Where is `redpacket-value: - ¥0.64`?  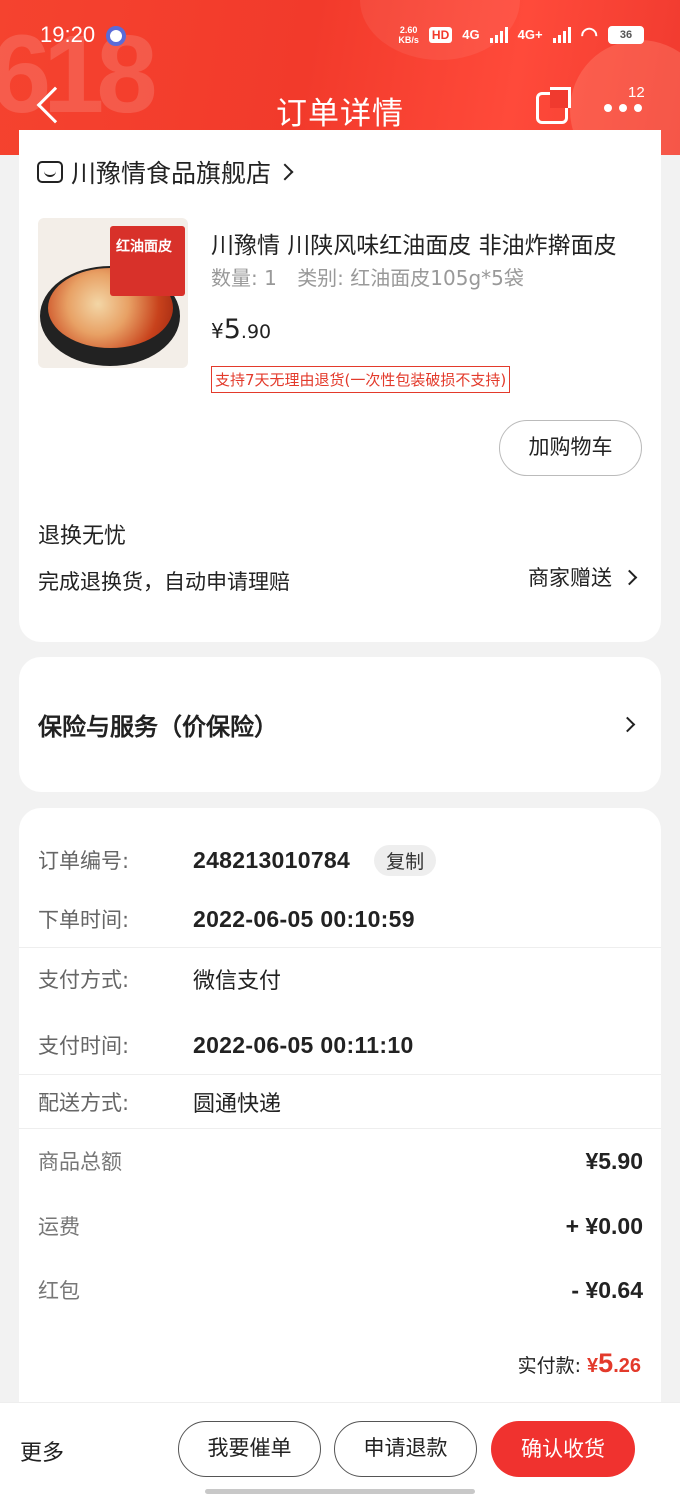
redpacket-value: - ¥0.64 is located at coordinates (607, 1289).